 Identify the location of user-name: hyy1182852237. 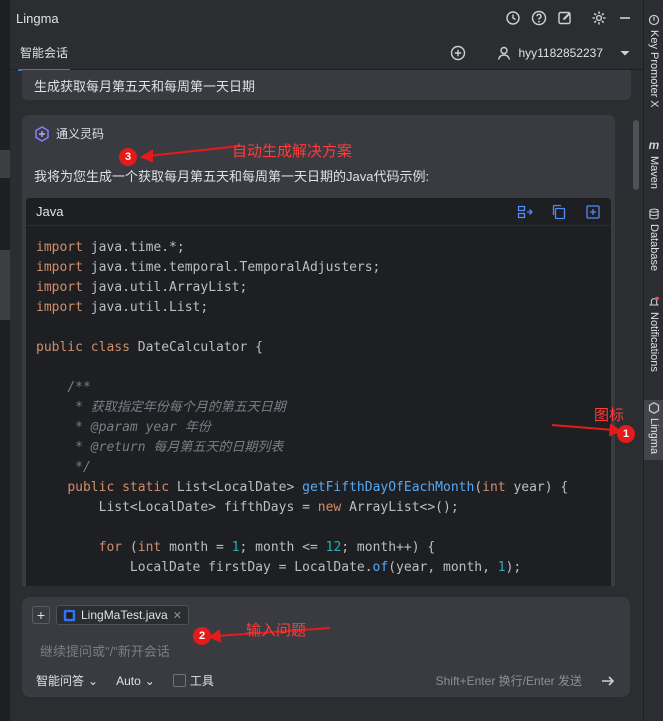
(560, 52).